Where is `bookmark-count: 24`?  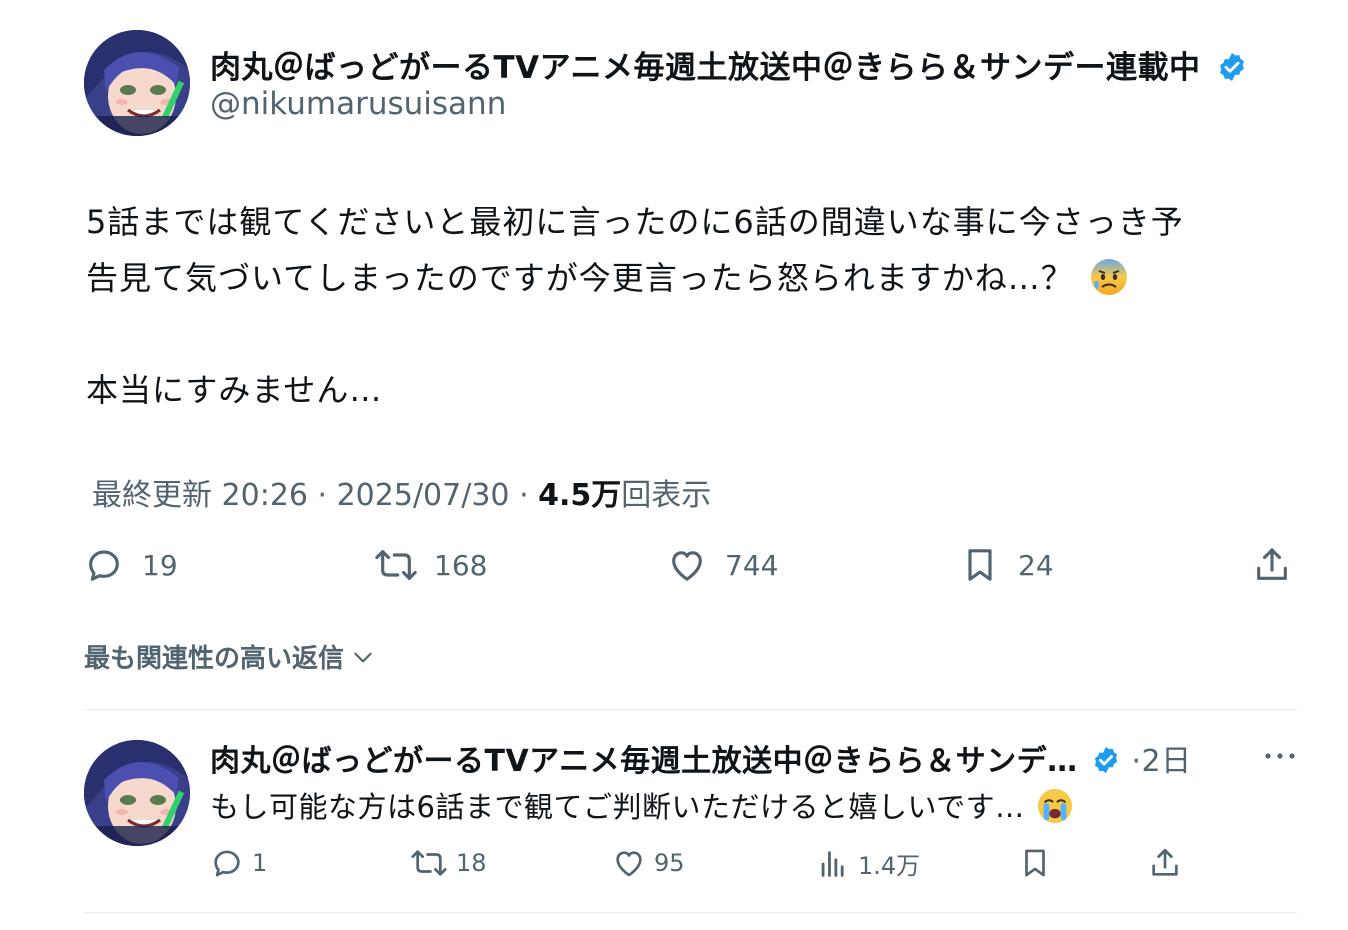
bookmark-count: 24 is located at coordinates (1036, 565).